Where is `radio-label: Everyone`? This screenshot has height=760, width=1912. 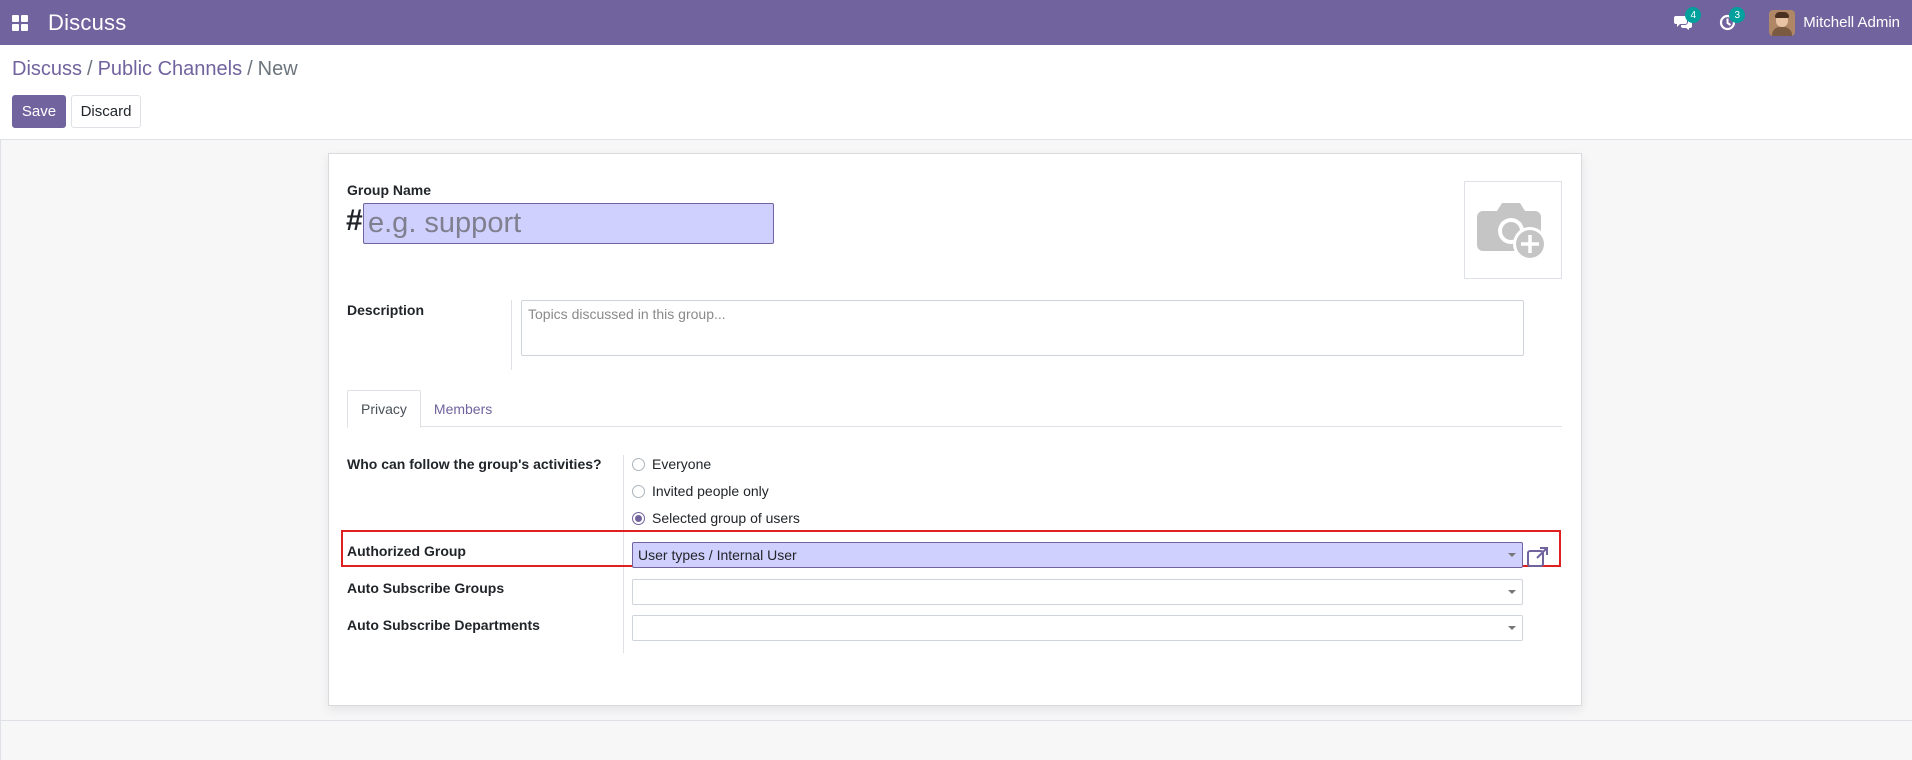
radio-label: Everyone is located at coordinates (682, 464).